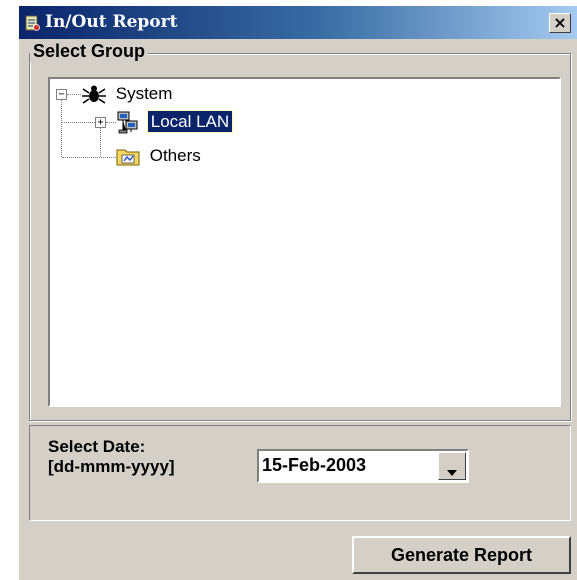 This screenshot has width=577, height=580. What do you see at coordinates (100, 122) in the screenshot?
I see `tree-expand-toggle-local-lan: +` at bounding box center [100, 122].